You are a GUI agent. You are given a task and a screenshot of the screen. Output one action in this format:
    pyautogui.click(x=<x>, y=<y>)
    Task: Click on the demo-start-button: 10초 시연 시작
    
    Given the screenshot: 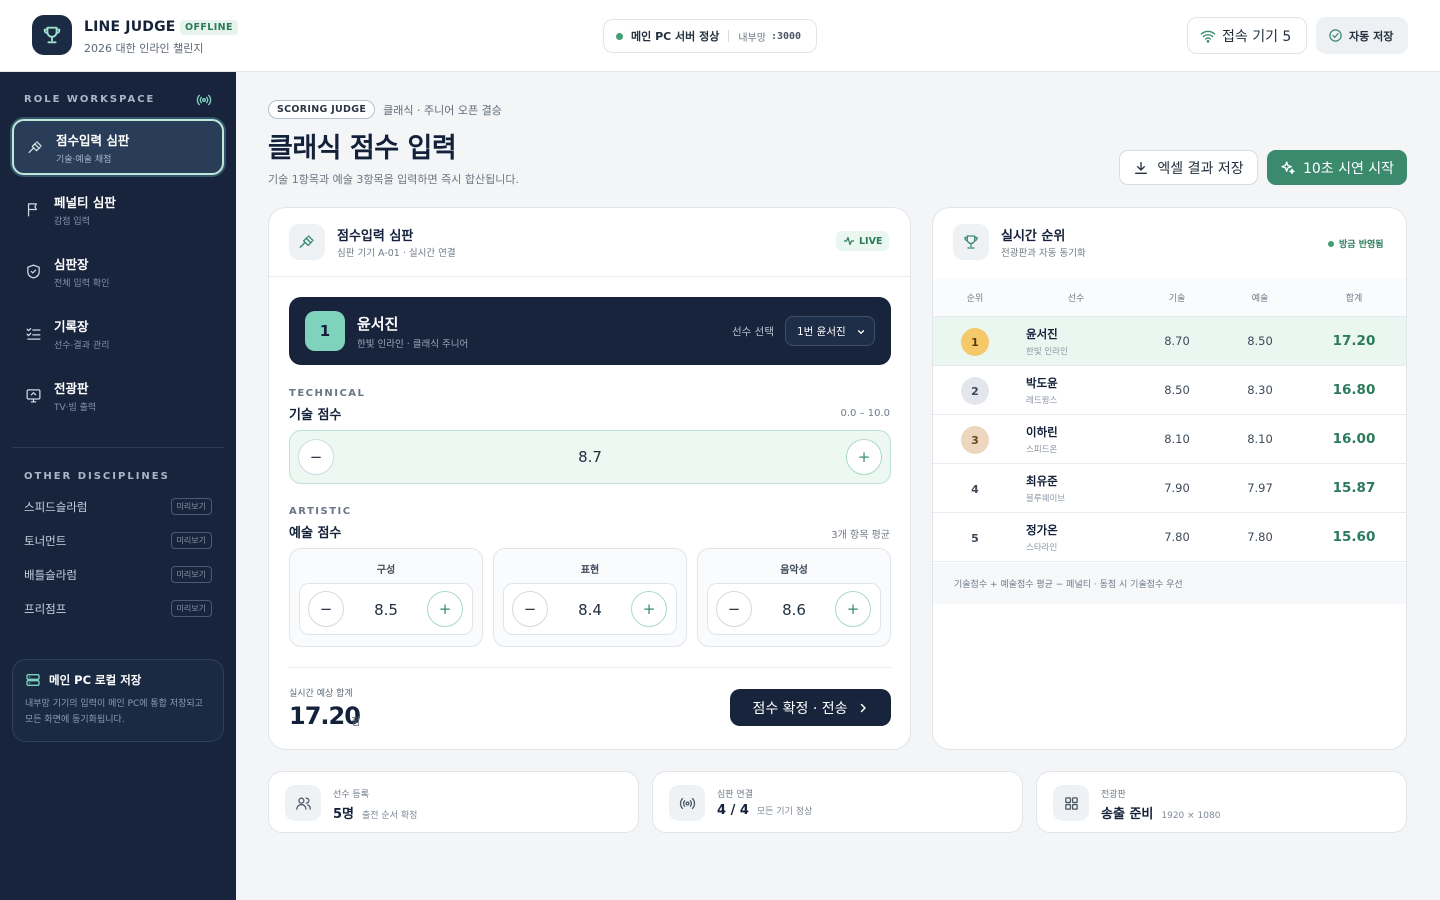 What is the action you would take?
    pyautogui.click(x=1337, y=167)
    